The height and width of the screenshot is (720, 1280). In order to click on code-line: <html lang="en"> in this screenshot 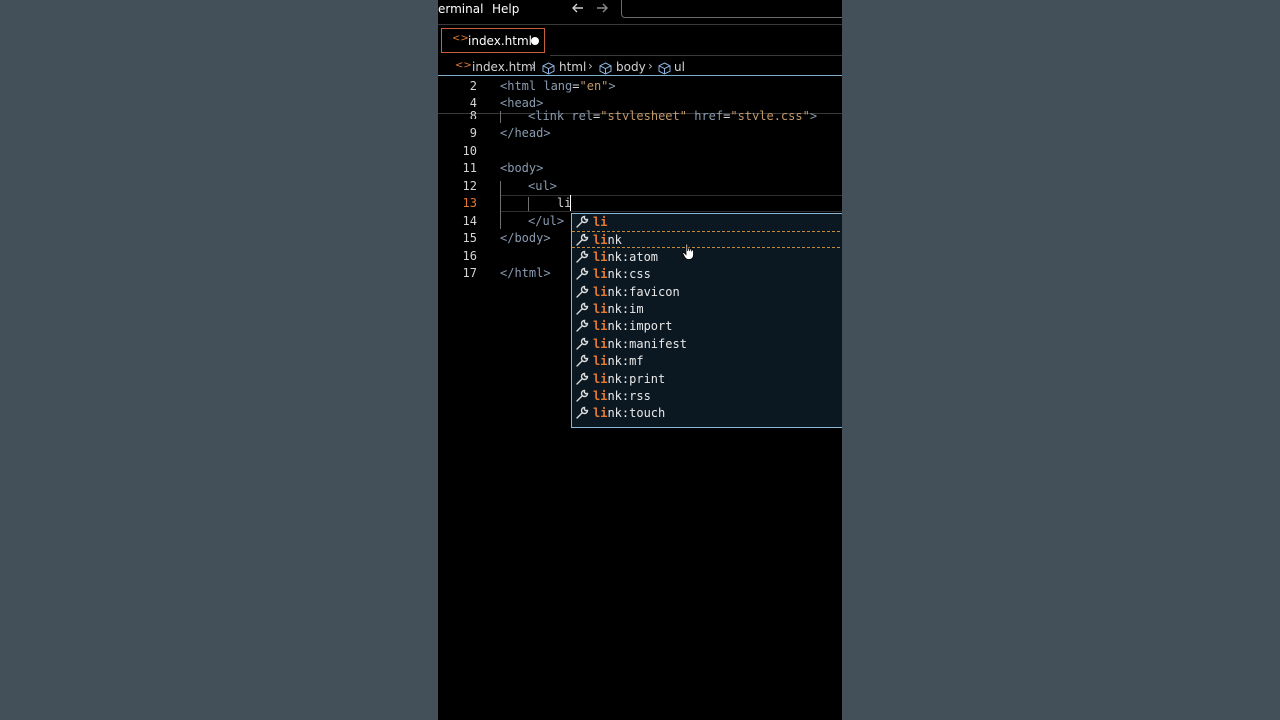, I will do `click(558, 86)`.